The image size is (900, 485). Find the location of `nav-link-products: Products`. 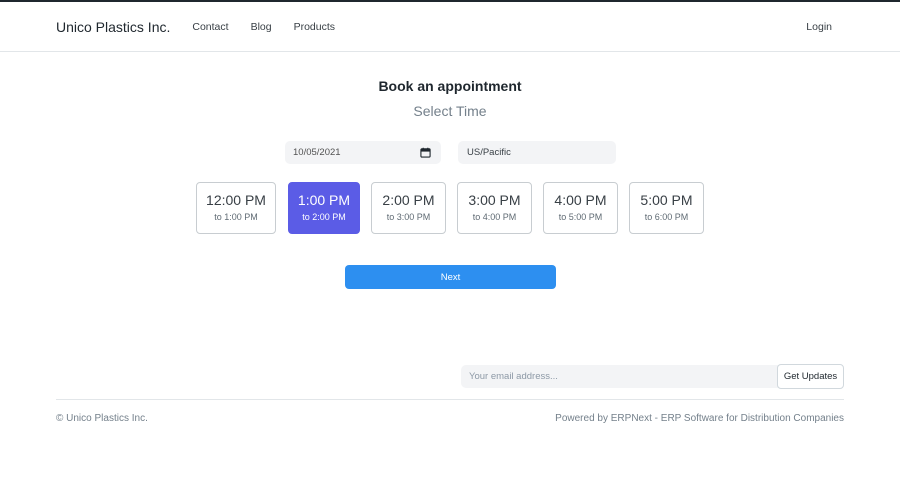

nav-link-products: Products is located at coordinates (314, 27).